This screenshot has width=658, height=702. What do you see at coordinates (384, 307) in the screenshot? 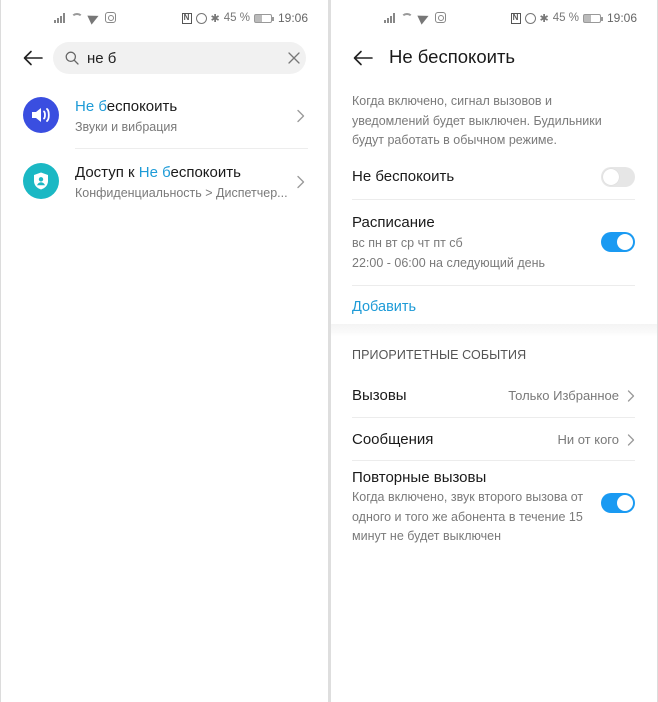
I see `add-schedule-button: Добавить` at bounding box center [384, 307].